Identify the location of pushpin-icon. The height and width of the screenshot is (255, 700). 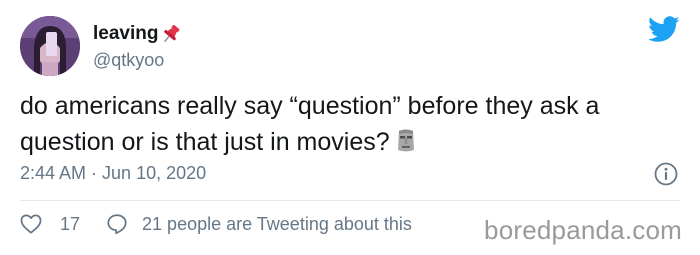
(171, 34).